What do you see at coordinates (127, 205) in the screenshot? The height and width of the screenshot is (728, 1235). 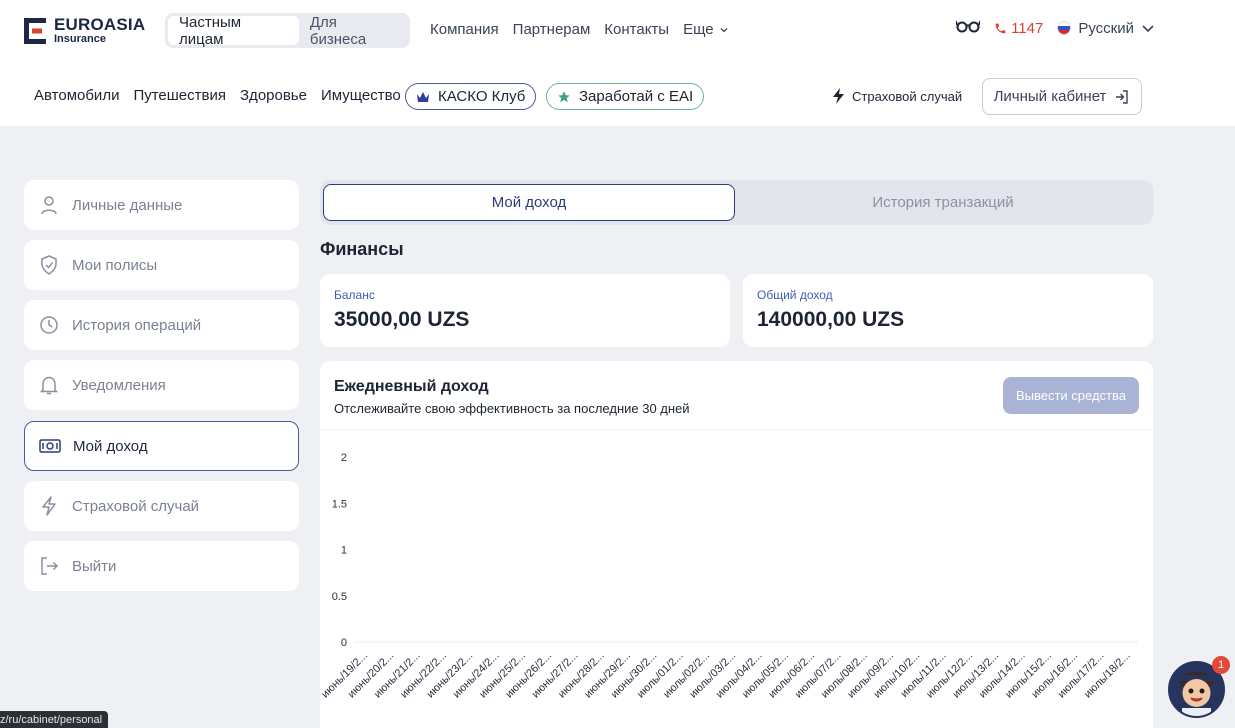 I see `sidebar-item-label: Личные данные` at bounding box center [127, 205].